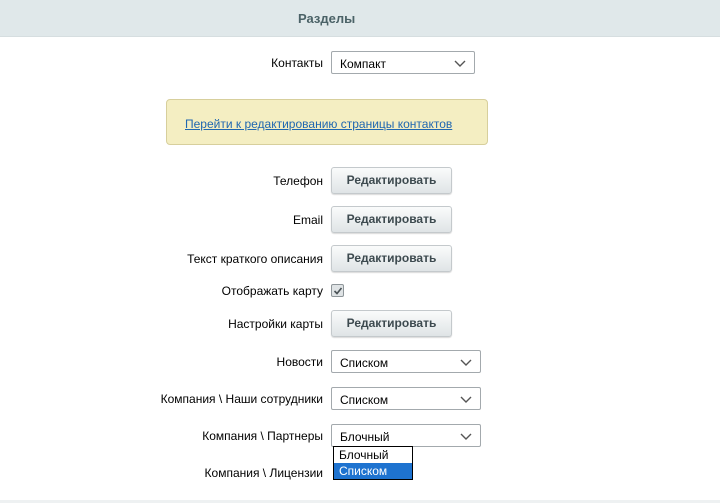  Describe the element at coordinates (391, 219) in the screenshot. I see `edit-email-button: Редактировать` at that location.